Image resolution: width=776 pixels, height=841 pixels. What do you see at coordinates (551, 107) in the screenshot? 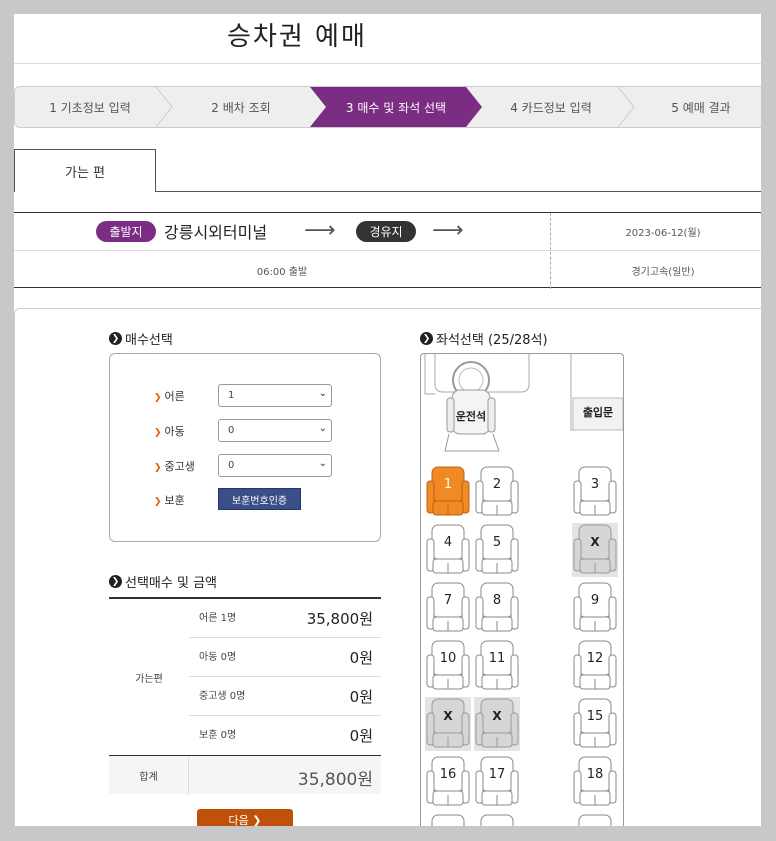
I see `step-4: 4 카드정보 입력` at bounding box center [551, 107].